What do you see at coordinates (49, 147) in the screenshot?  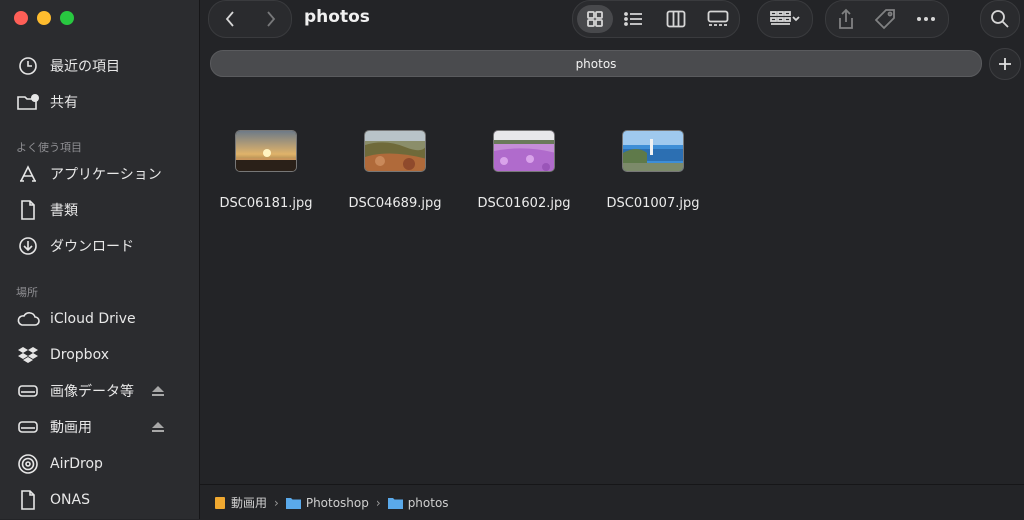 I see `favorites-section-label: よく使う項目` at bounding box center [49, 147].